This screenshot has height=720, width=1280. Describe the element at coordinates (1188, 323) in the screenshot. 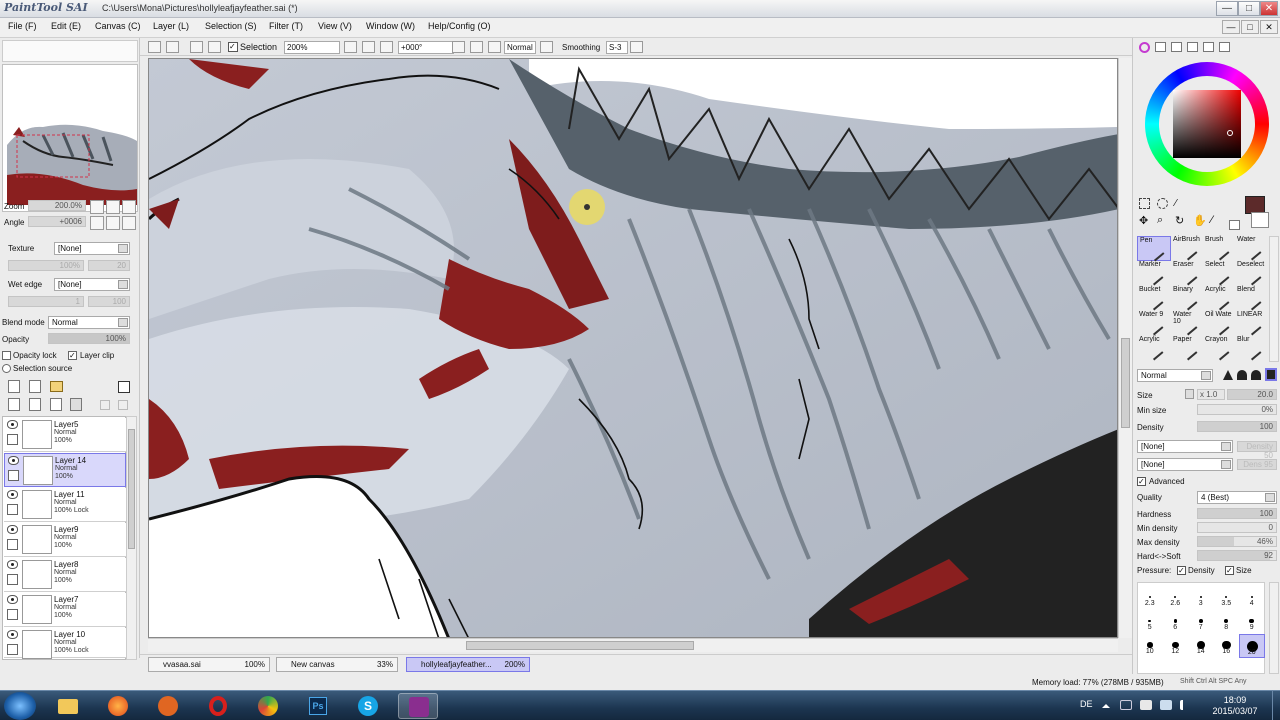

I see `tool-water-10: Water 10` at that location.